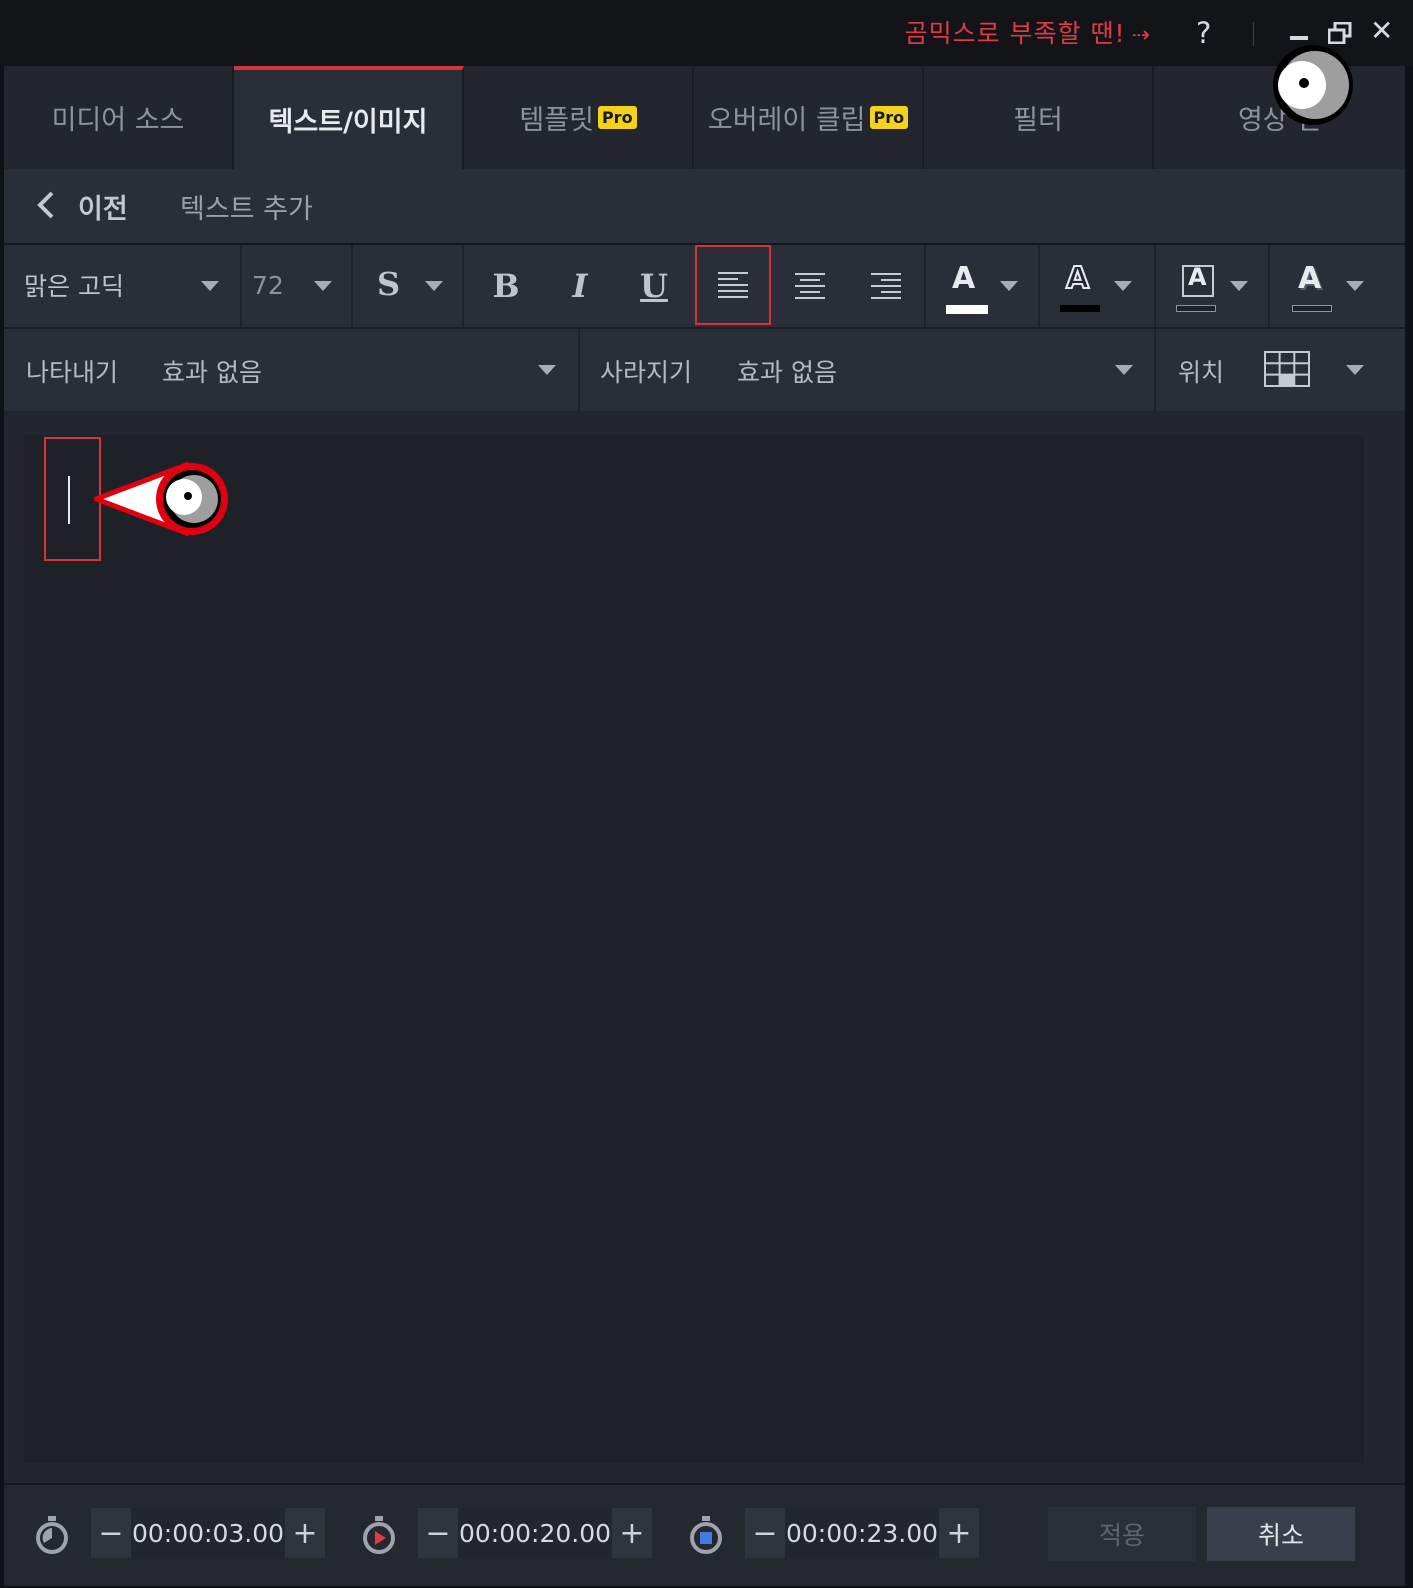  I want to click on start-time-icon, so click(52, 1535).